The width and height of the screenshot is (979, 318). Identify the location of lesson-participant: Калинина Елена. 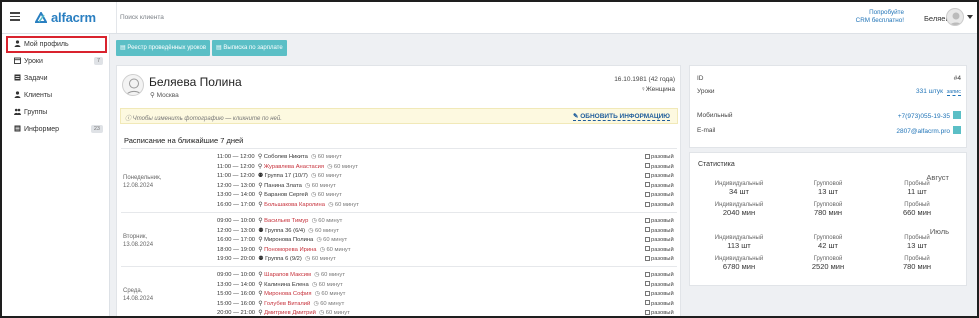
(286, 285).